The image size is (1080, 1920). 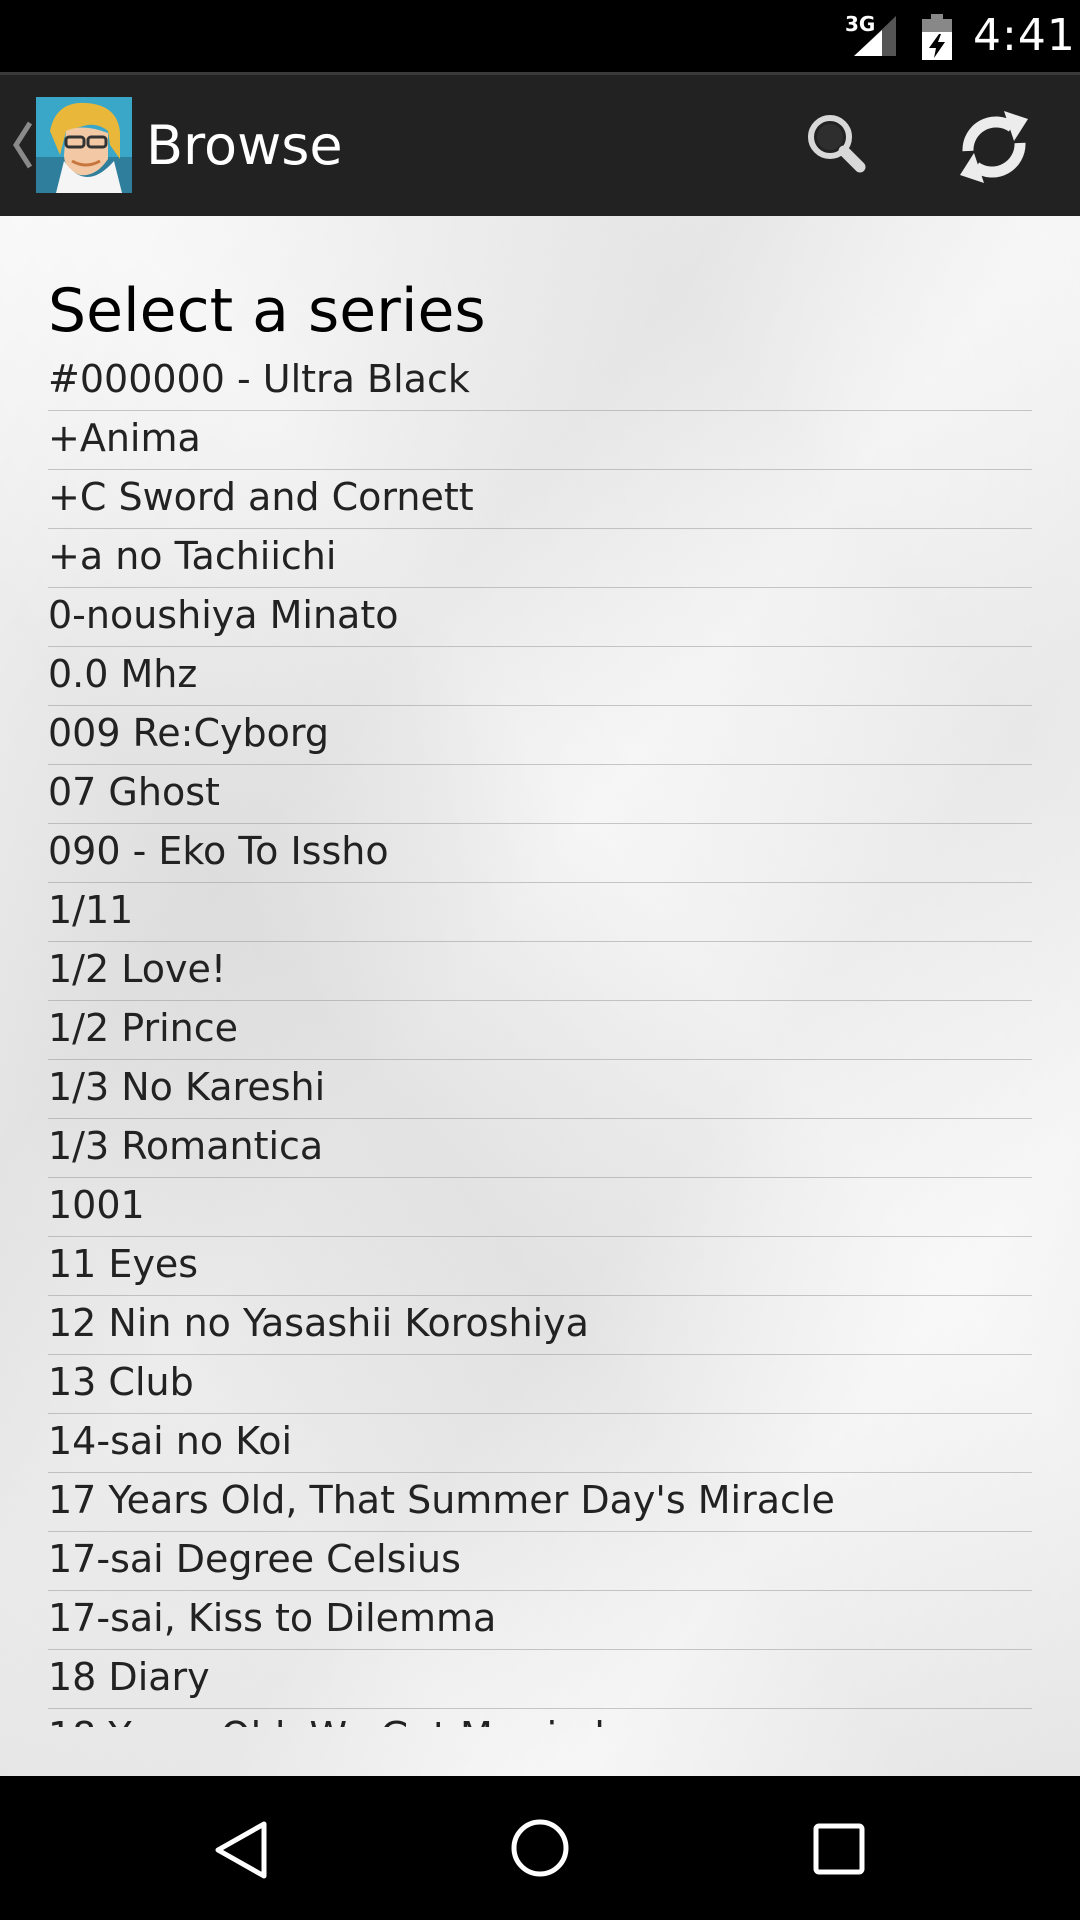 I want to click on avatar-image, so click(x=84, y=145).